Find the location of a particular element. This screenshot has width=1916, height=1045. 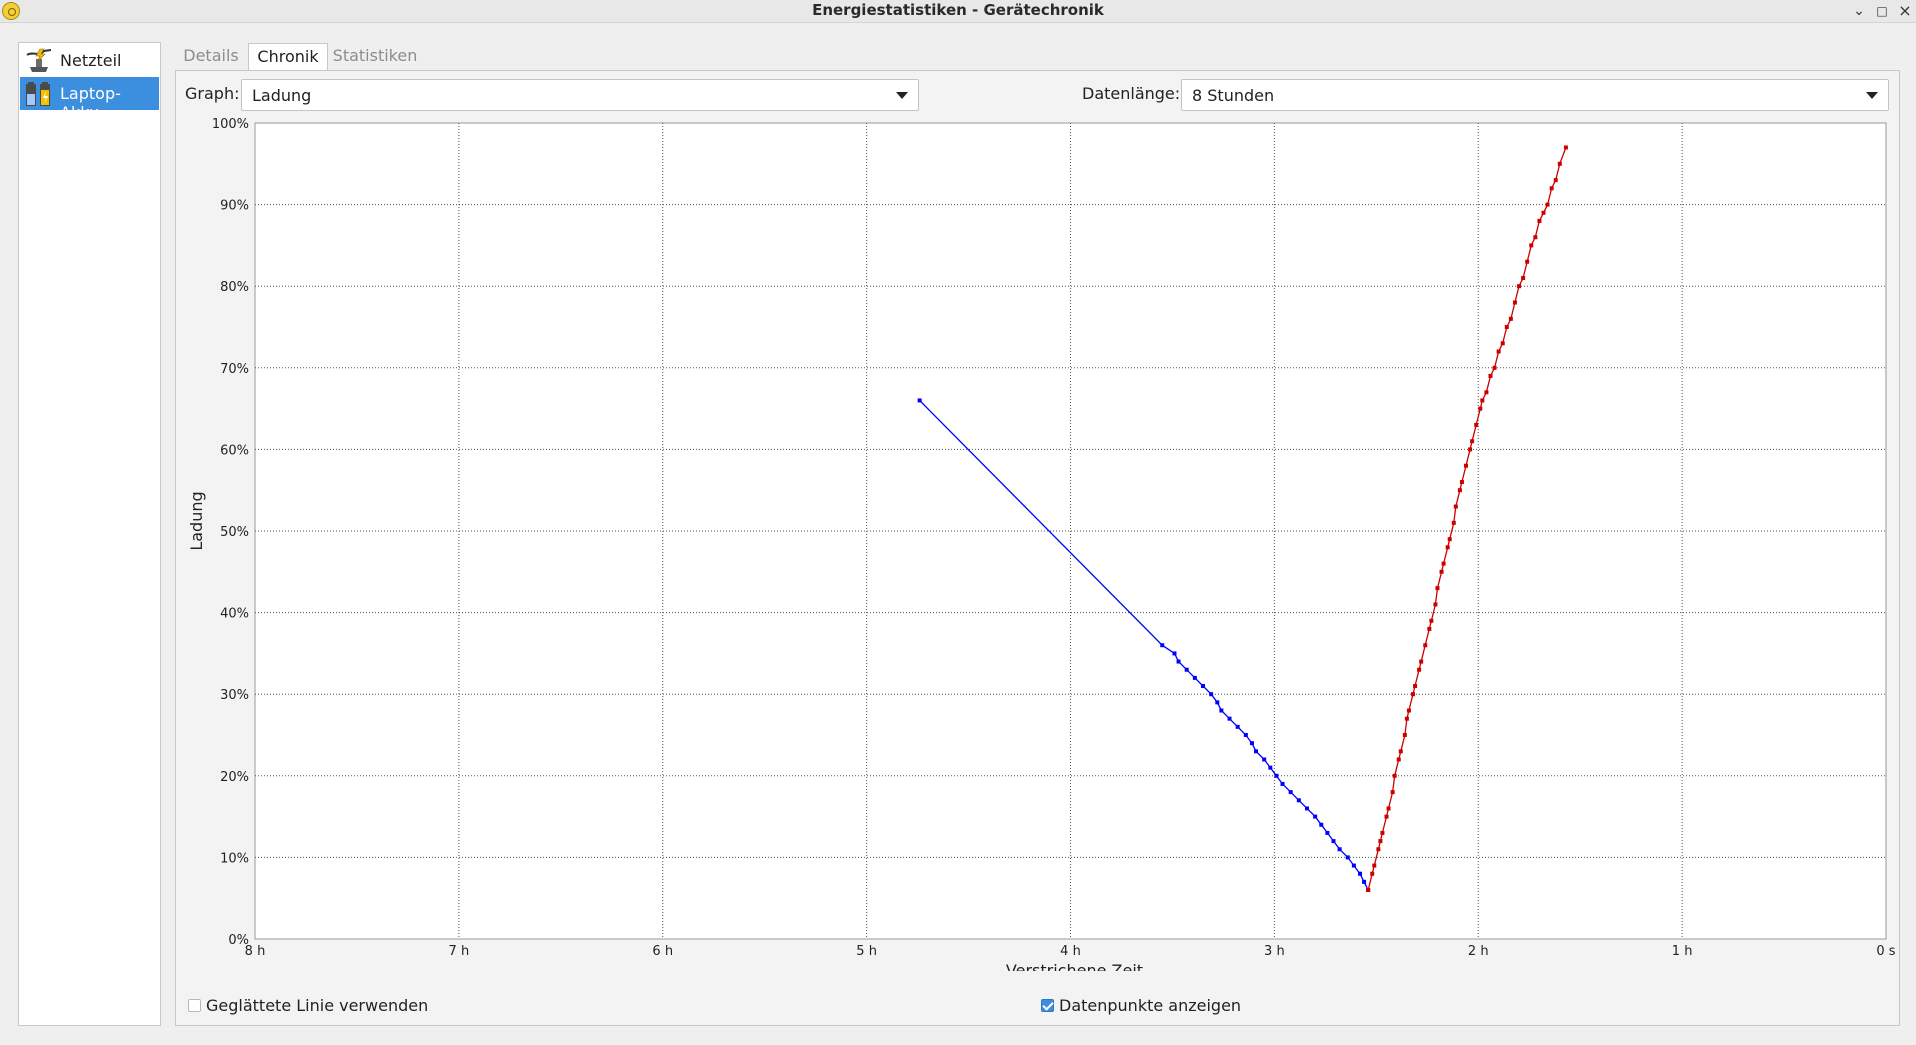

device-item-netzteil: Netzteil is located at coordinates (89, 60).